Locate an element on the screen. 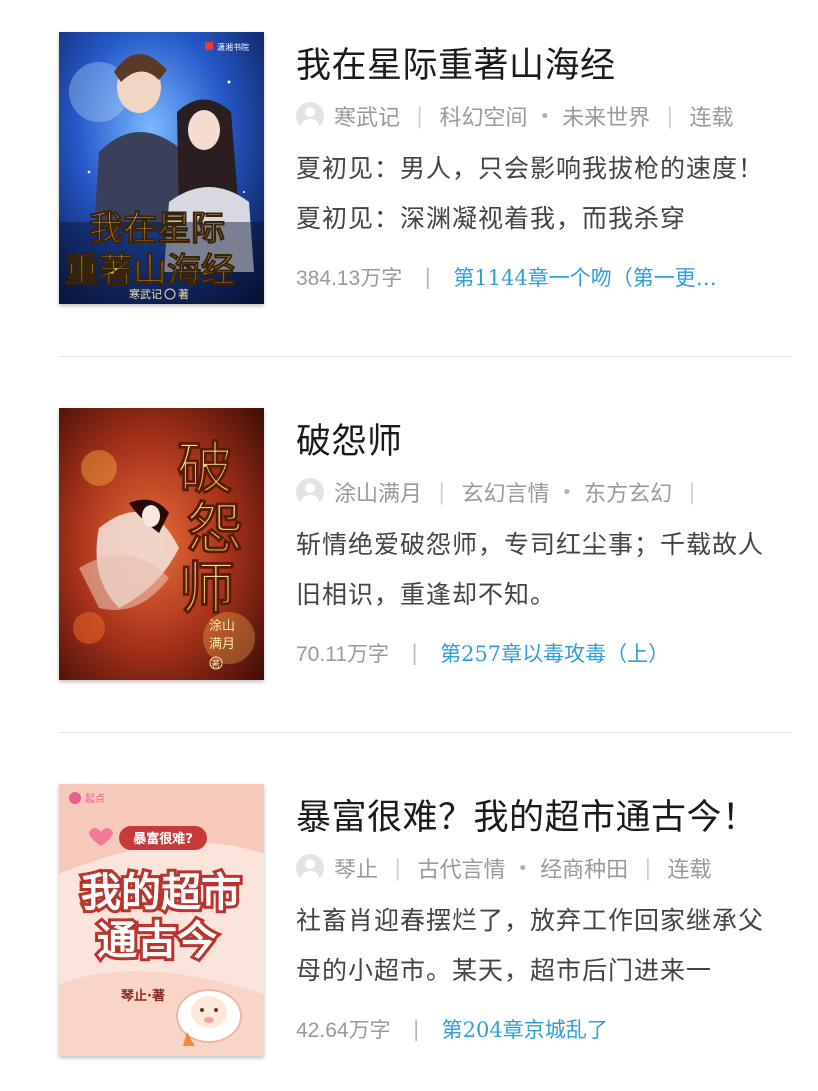 The image size is (818, 1091). cover-title: 破 is located at coordinates (205, 469).